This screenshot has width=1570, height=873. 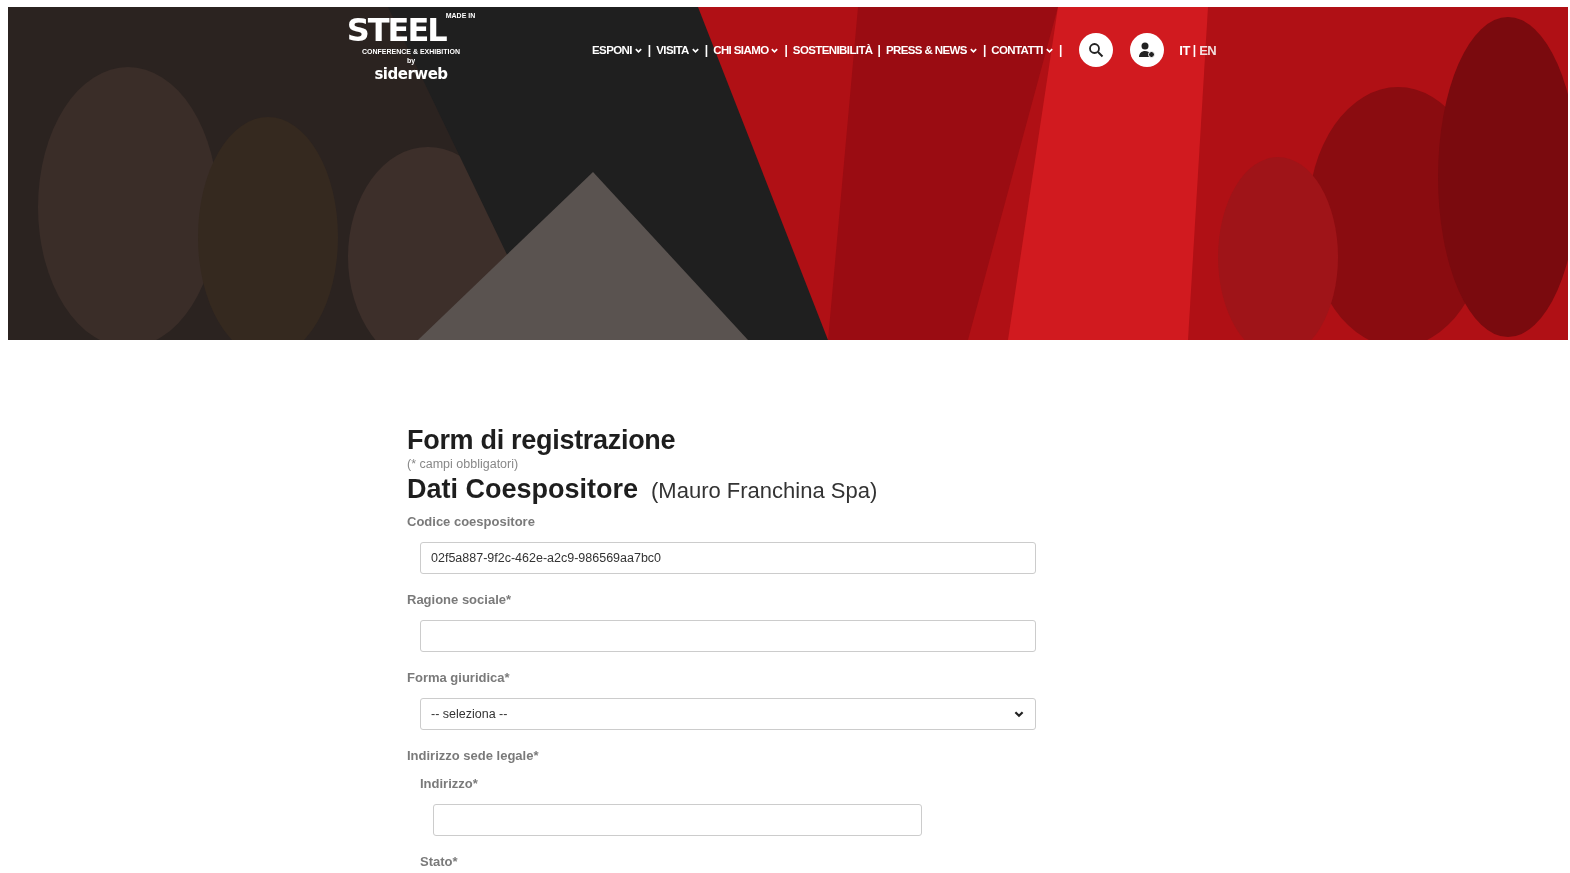 I want to click on group-label: Indirizzo sede legale*, so click(x=473, y=756).